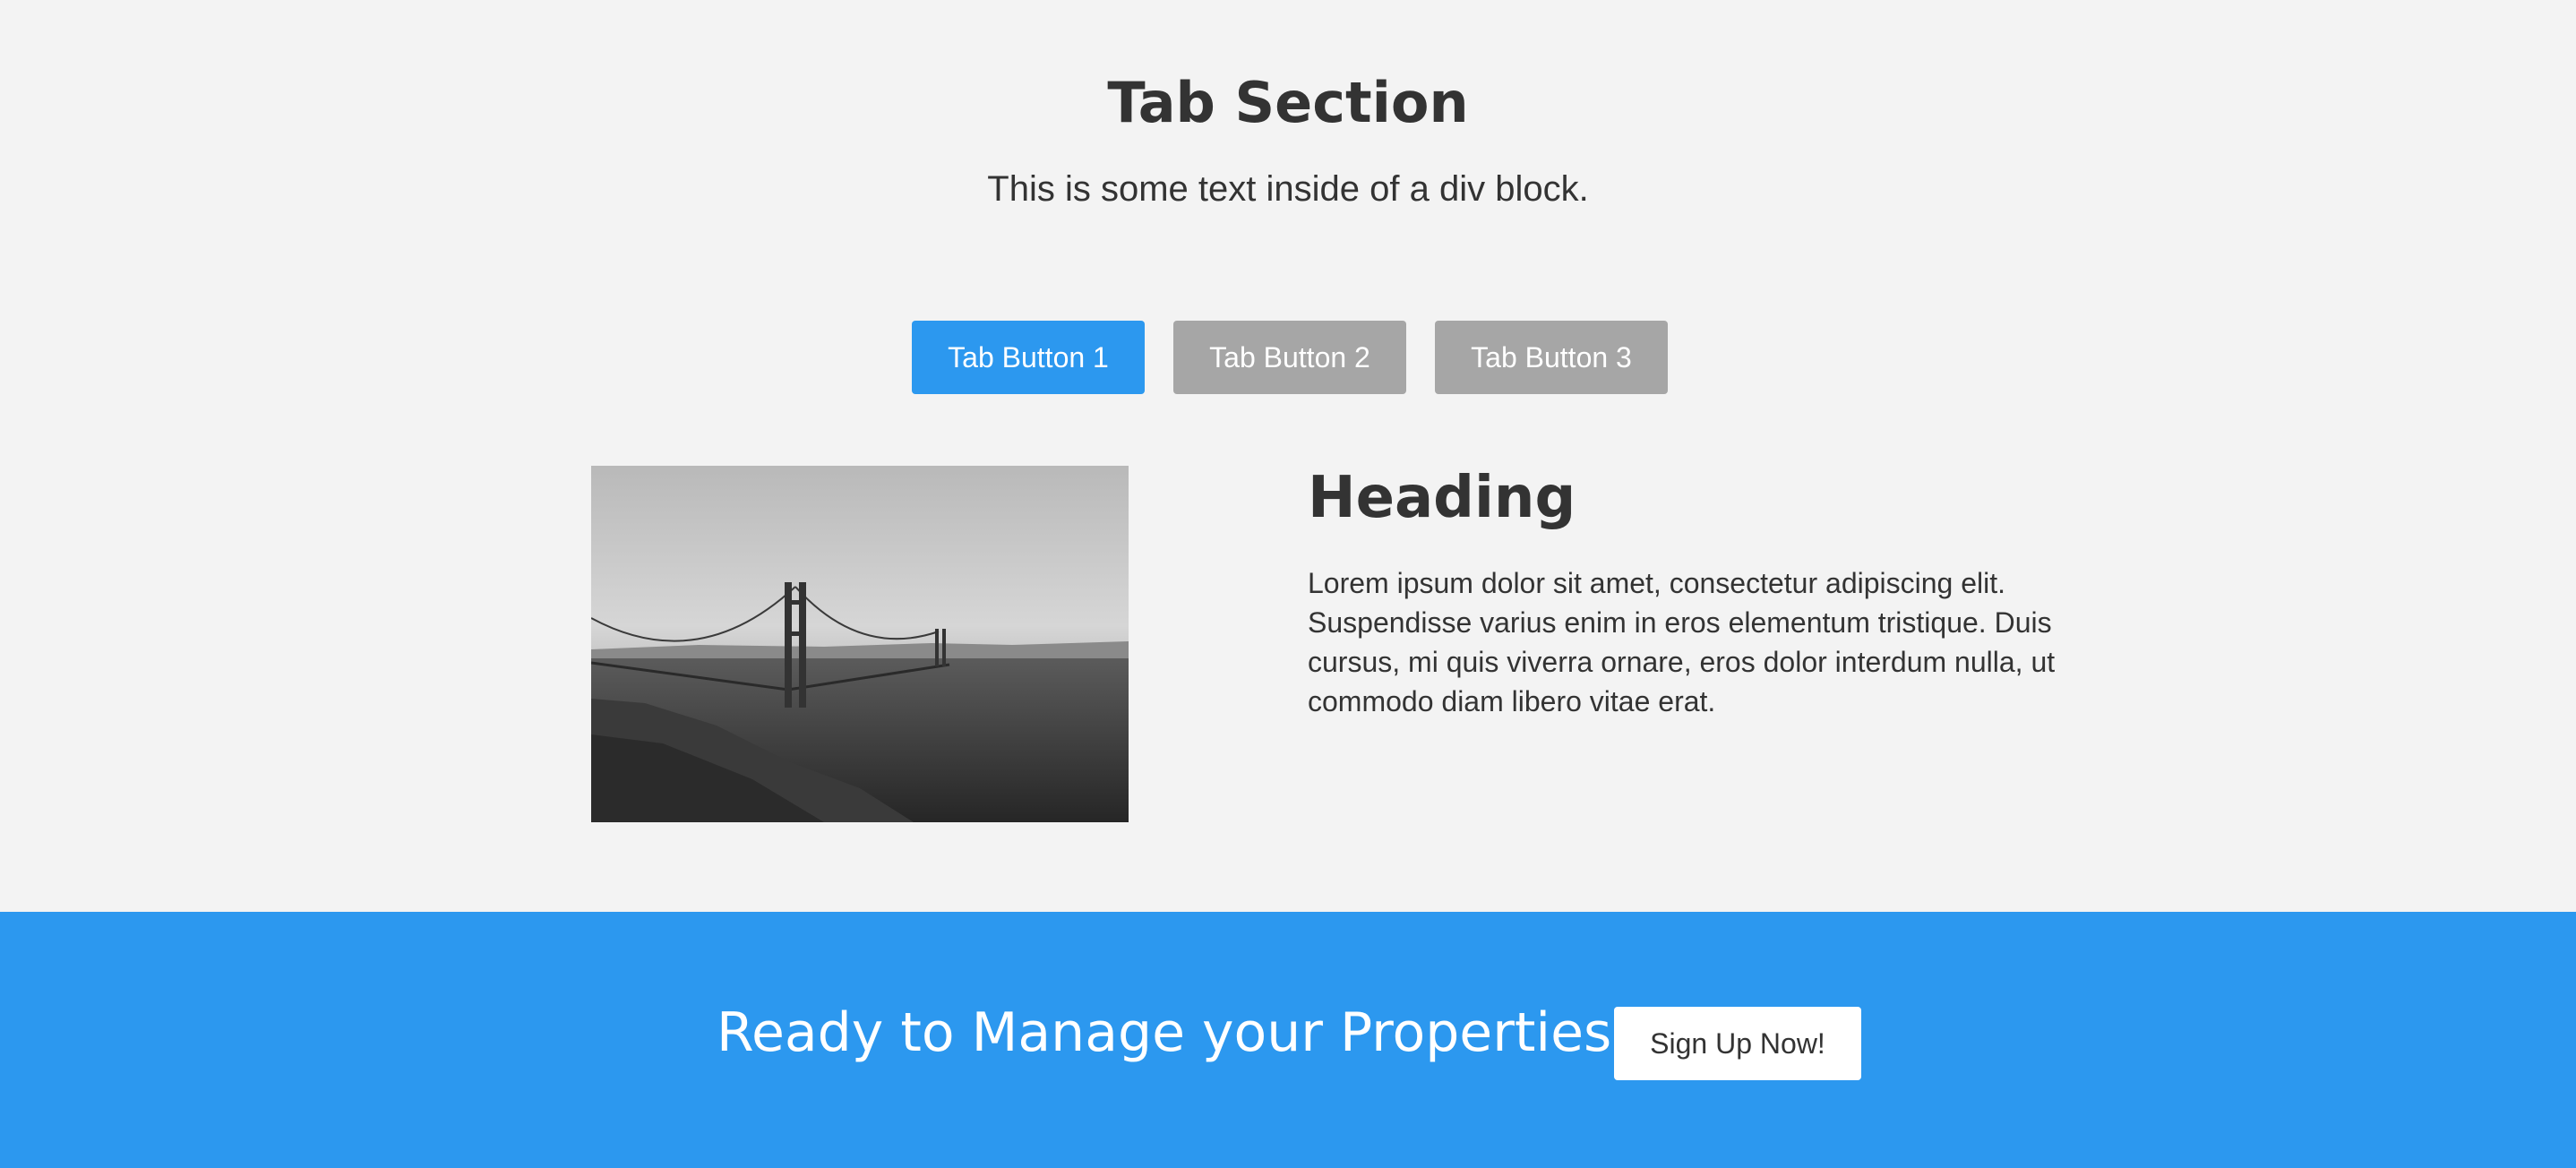 Image resolution: width=2576 pixels, height=1168 pixels. I want to click on tab-button-2: Tab Button 2, so click(1289, 358).